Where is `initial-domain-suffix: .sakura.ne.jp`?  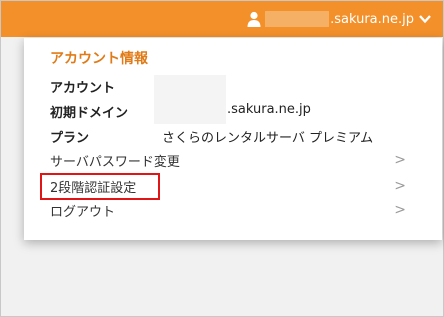 initial-domain-suffix: .sakura.ne.jp is located at coordinates (269, 109).